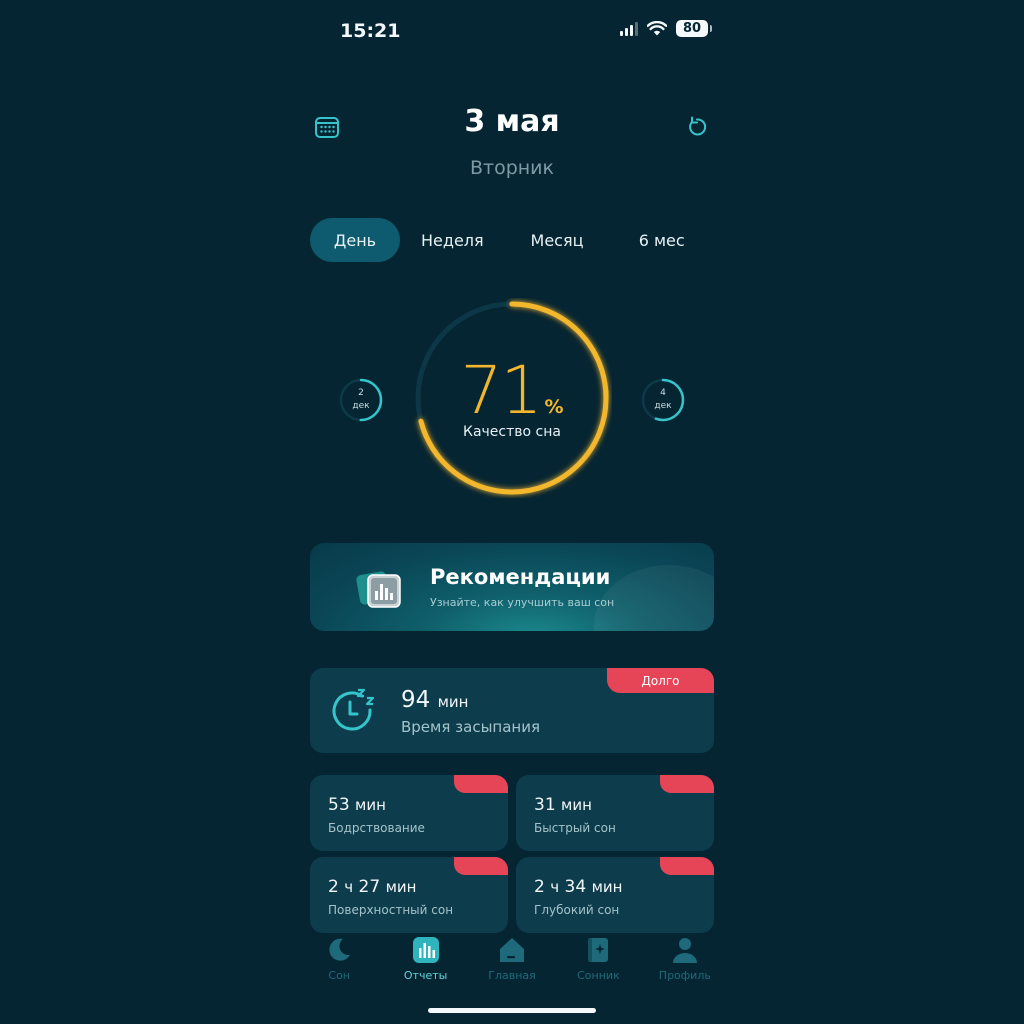 Image resolution: width=1024 pixels, height=1024 pixels. Describe the element at coordinates (416, 700) in the screenshot. I see `fall-asleep-value: 94` at that location.